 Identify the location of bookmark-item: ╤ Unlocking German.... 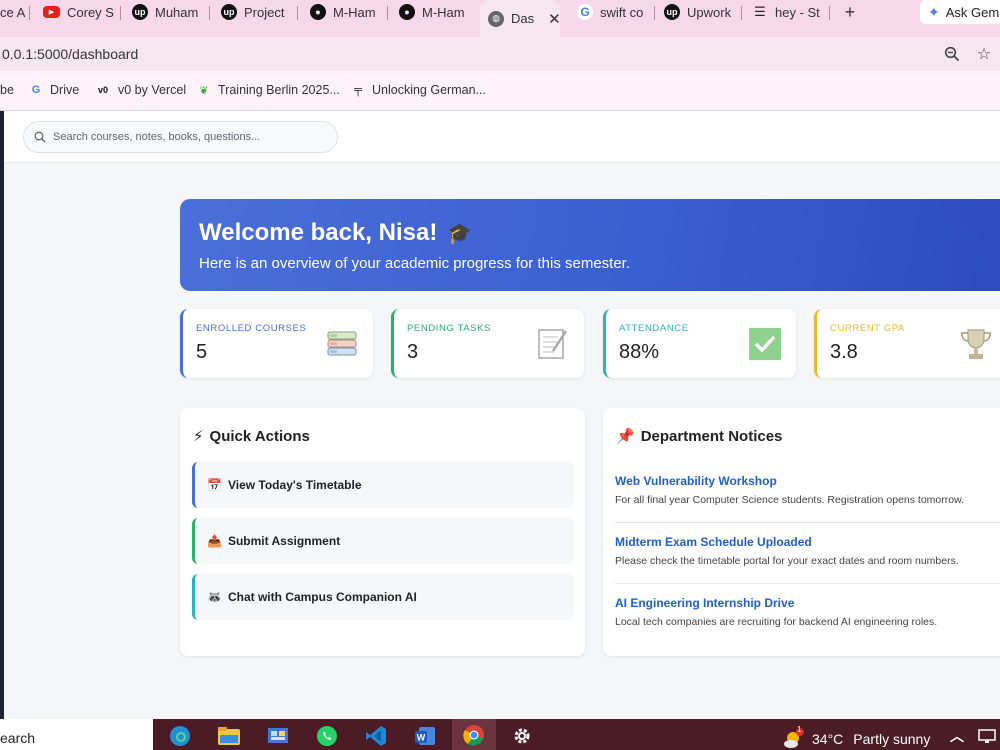
(418, 90).